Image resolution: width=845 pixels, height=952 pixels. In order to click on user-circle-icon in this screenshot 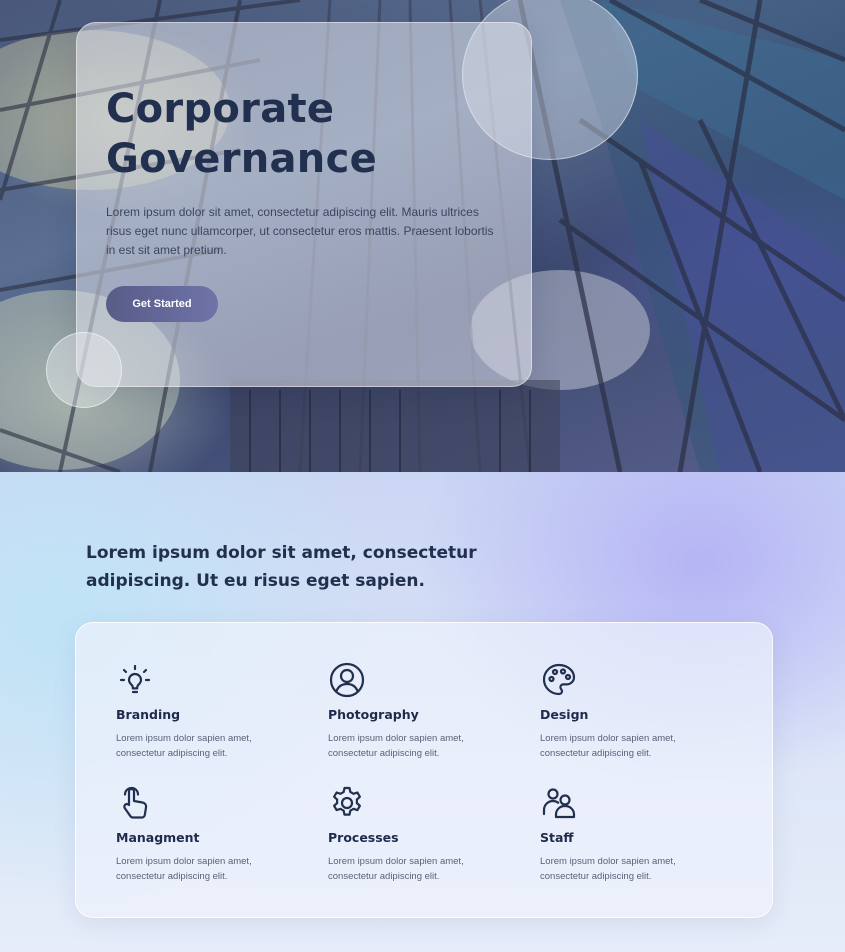, I will do `click(347, 680)`.